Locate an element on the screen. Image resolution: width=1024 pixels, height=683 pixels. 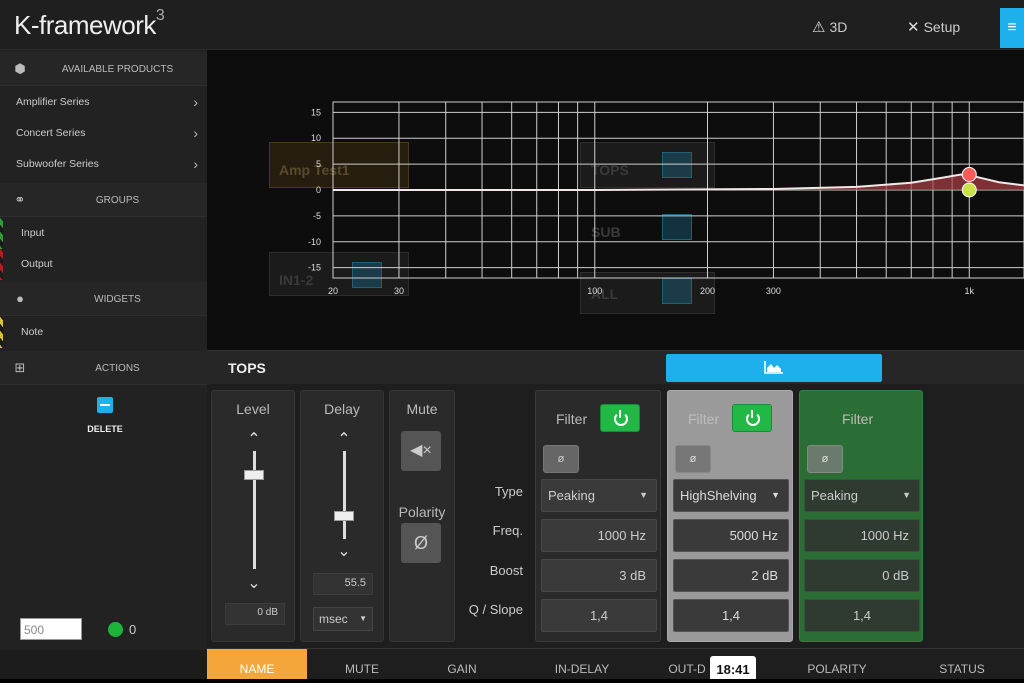
status-indicator is located at coordinates (115, 629).